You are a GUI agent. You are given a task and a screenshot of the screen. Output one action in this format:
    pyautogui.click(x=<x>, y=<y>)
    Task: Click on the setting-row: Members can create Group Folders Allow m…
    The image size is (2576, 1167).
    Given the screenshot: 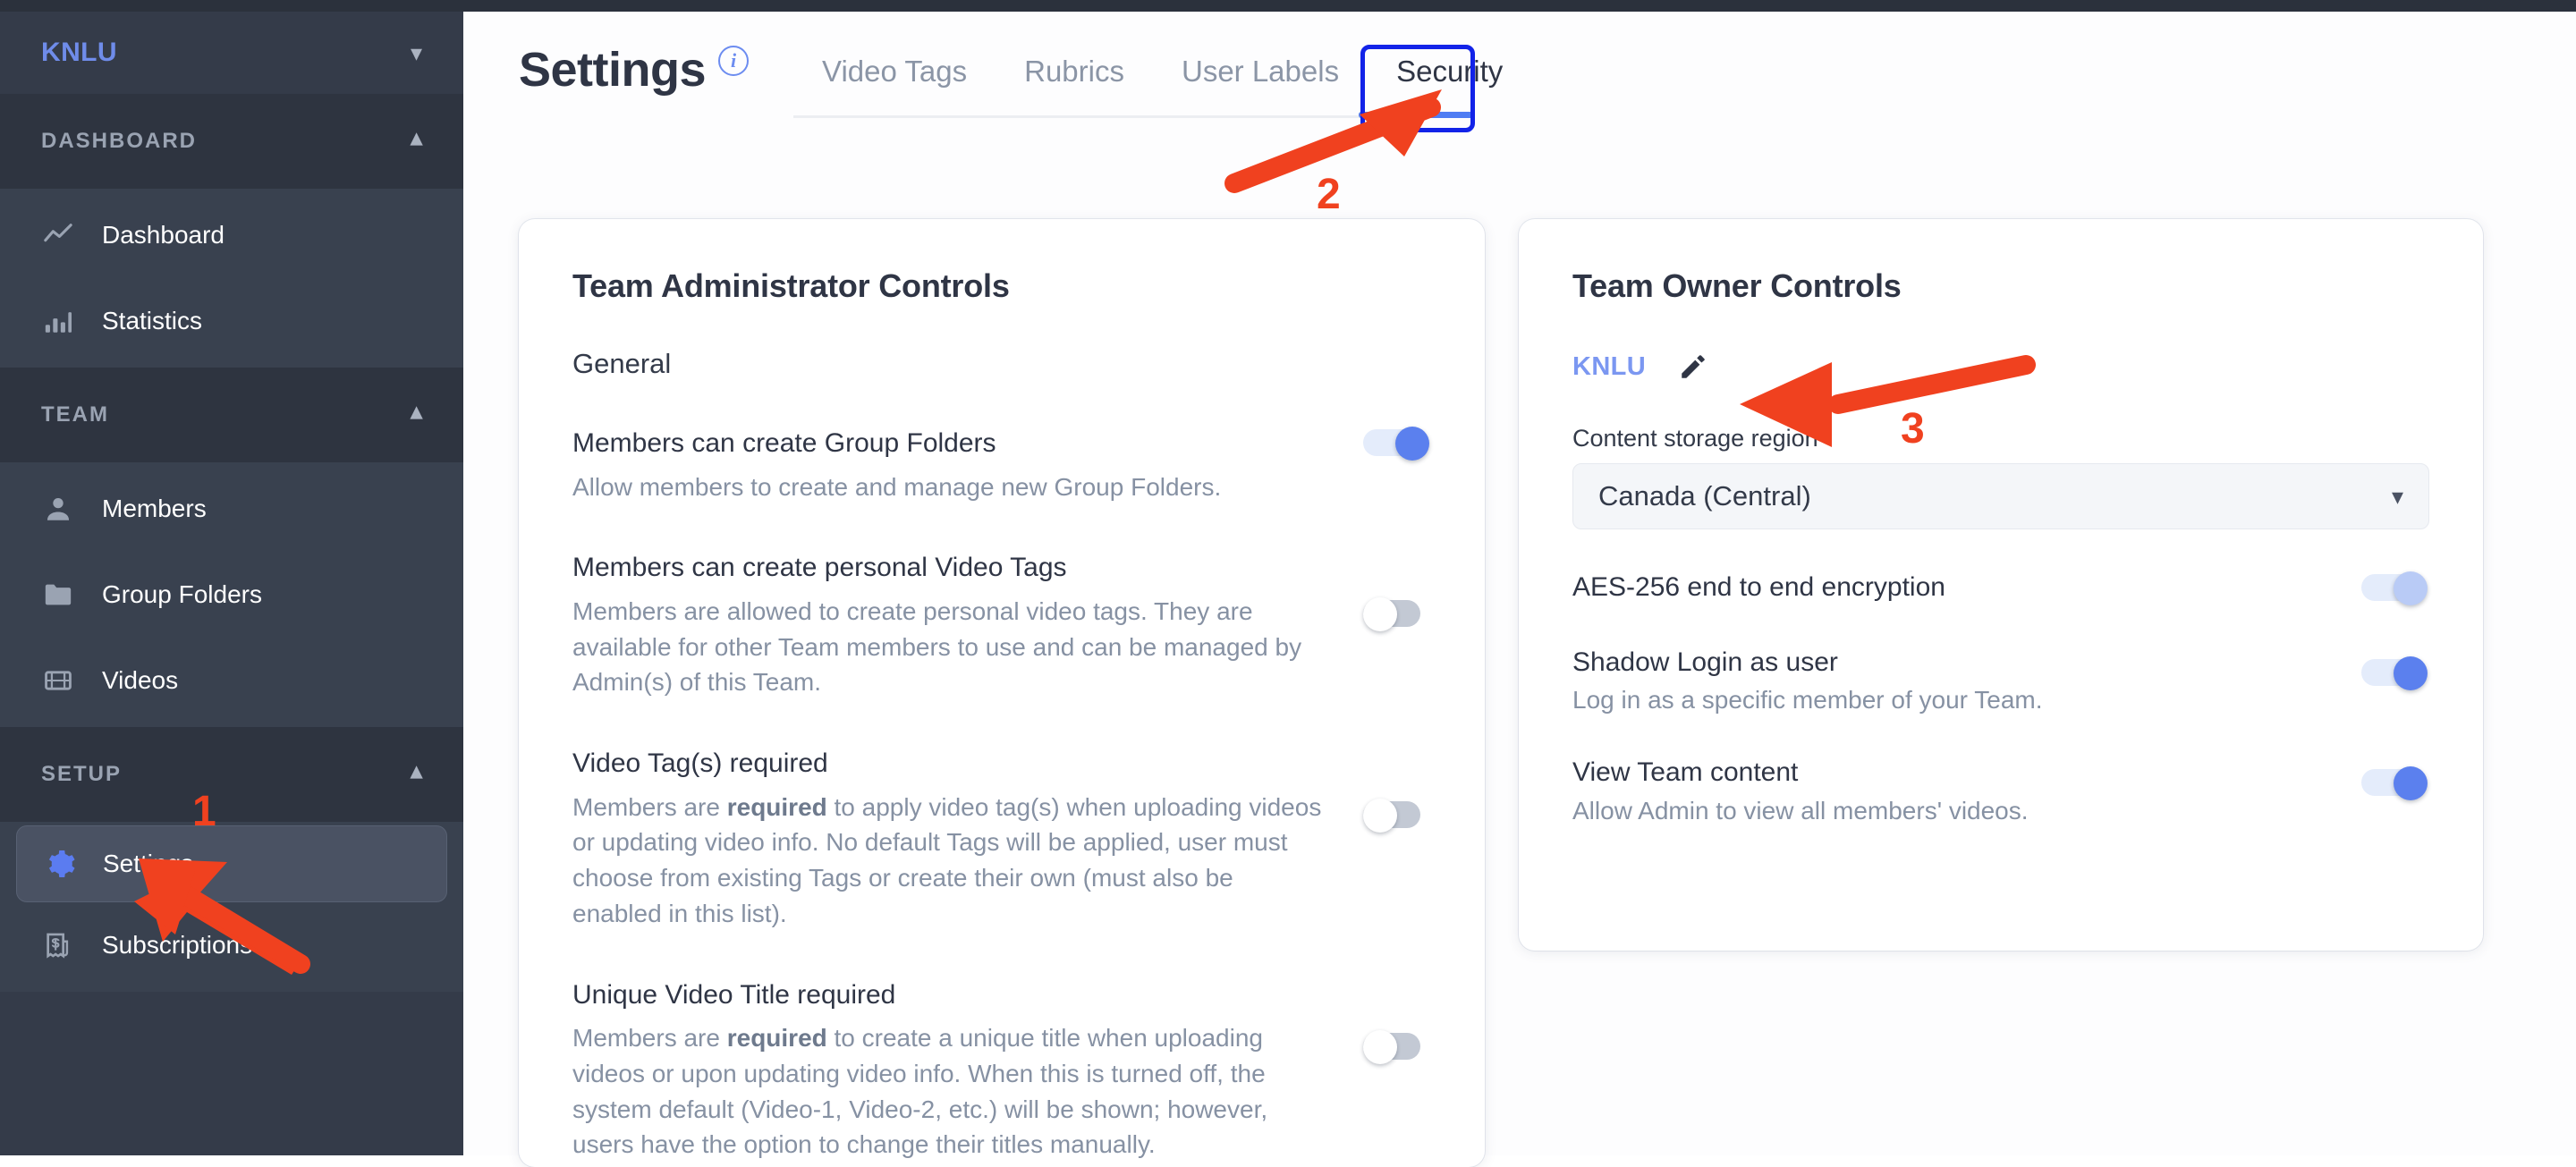 What is the action you would take?
    pyautogui.click(x=1001, y=465)
    